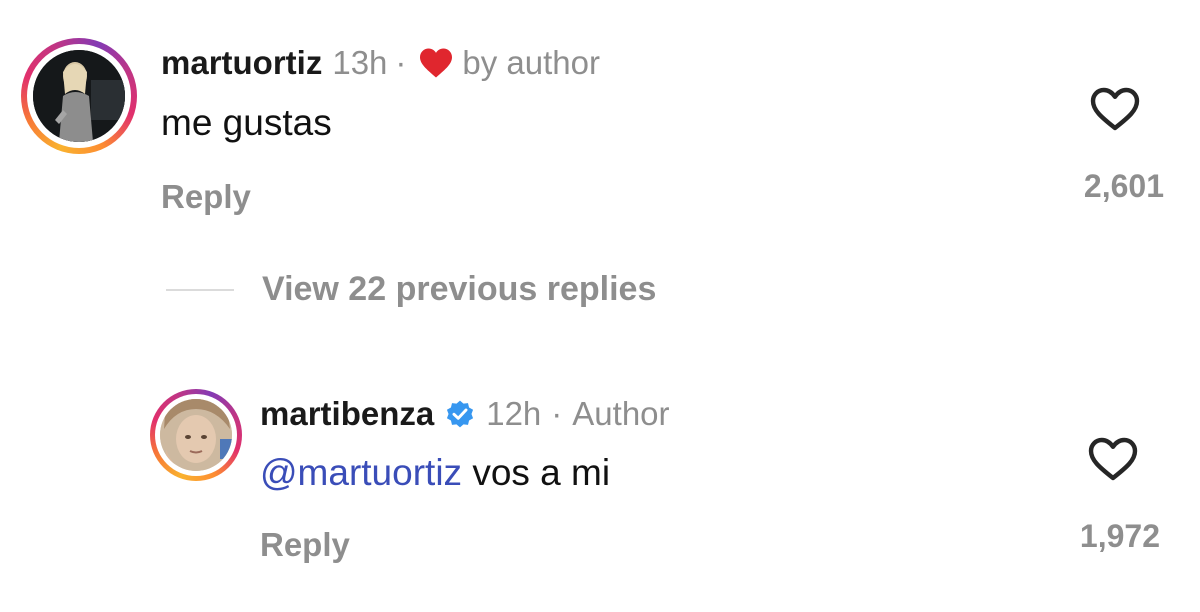 This screenshot has height=612, width=1200. Describe the element at coordinates (436, 63) in the screenshot. I see `heart-filled-icon` at that location.